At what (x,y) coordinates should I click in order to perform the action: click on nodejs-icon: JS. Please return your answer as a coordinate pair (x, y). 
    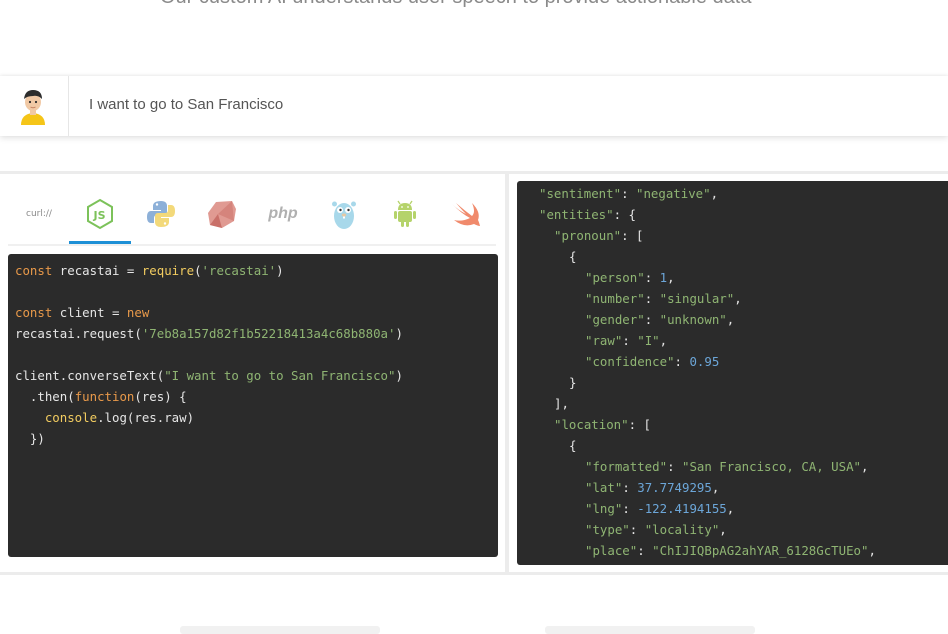
    Looking at the image, I should click on (100, 214).